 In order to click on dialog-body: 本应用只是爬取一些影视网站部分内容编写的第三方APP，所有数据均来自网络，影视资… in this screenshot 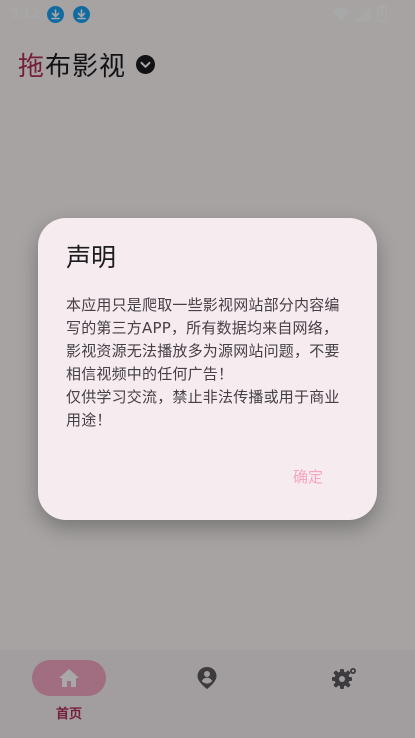, I will do `click(203, 362)`.